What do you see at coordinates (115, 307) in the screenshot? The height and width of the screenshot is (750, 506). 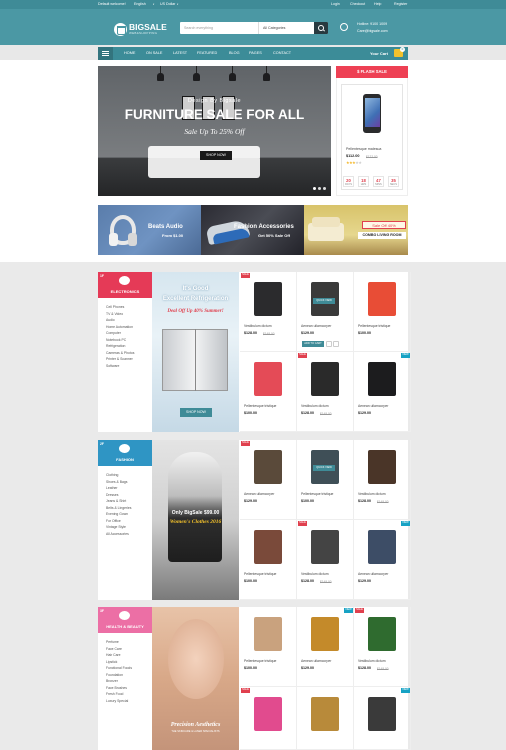 I see `category-link: Cell Phones` at bounding box center [115, 307].